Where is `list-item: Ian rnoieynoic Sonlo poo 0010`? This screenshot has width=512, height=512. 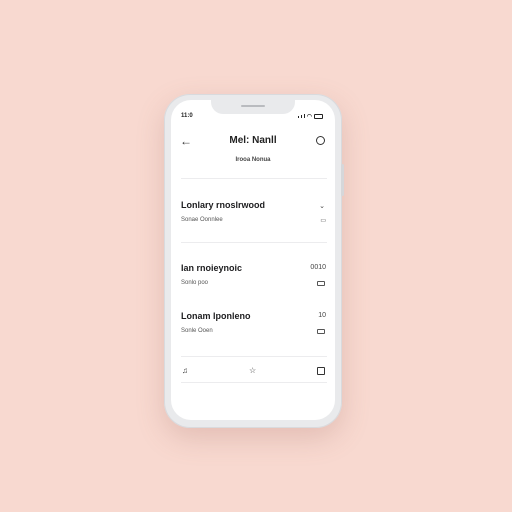 list-item: Ian rnoieynoic Sonlo poo 0010 is located at coordinates (254, 279).